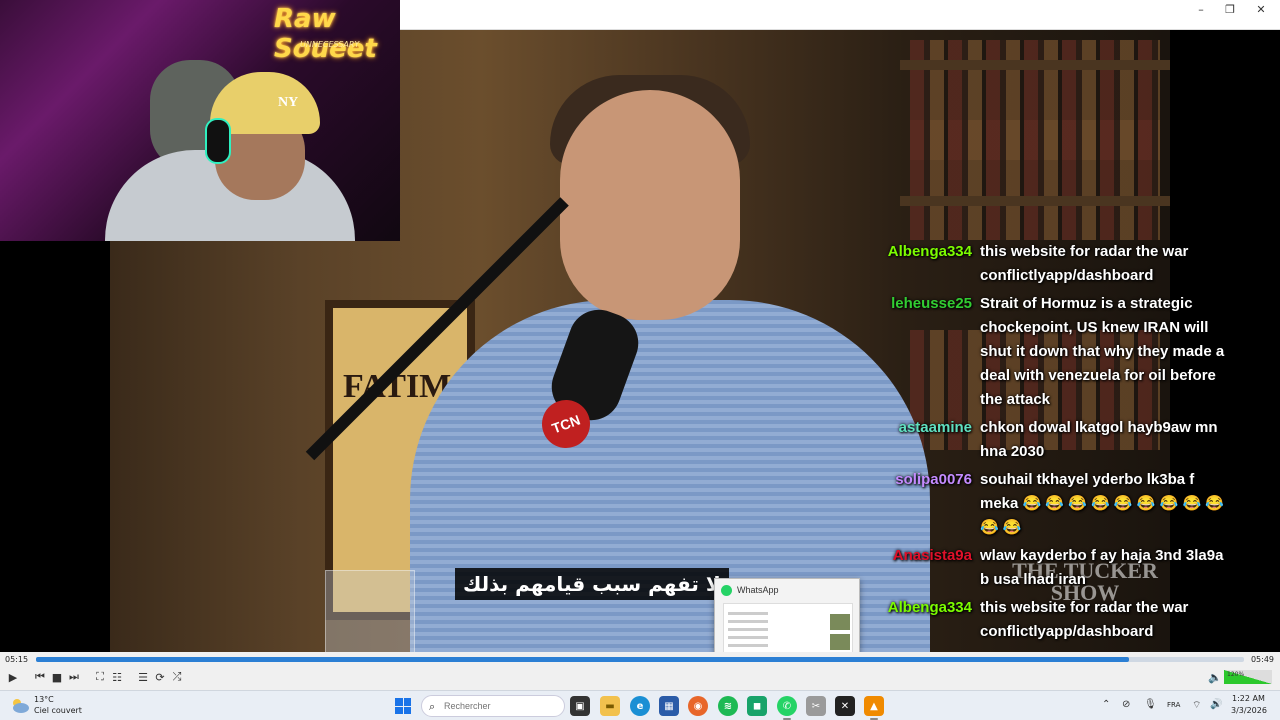 This screenshot has height=720, width=1280. Describe the element at coordinates (370, 611) in the screenshot. I see `water-glass` at that location.